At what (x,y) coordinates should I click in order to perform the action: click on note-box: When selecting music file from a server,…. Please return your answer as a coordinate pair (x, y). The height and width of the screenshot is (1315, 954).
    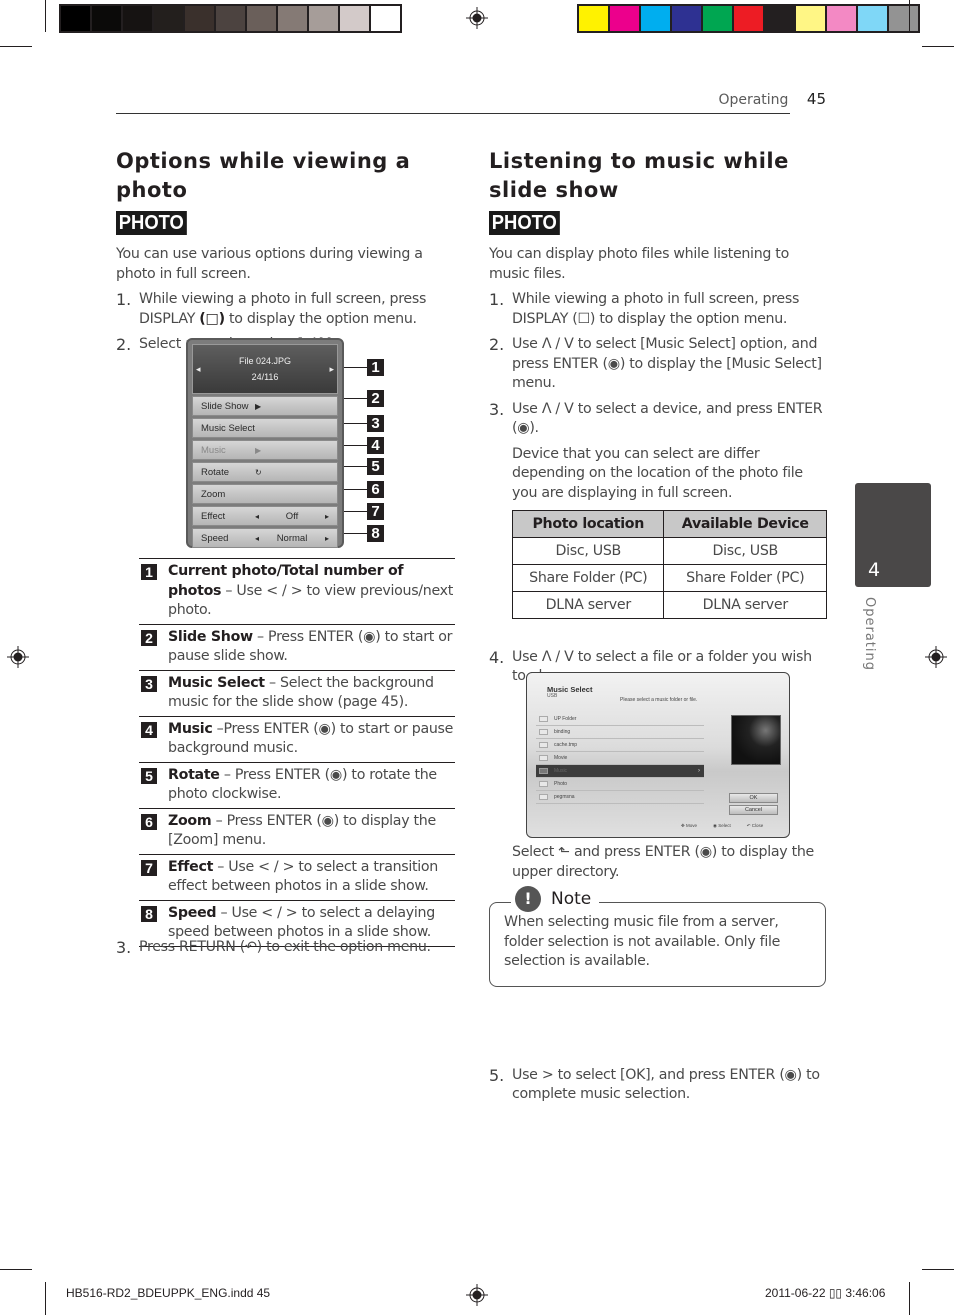
    Looking at the image, I should click on (657, 944).